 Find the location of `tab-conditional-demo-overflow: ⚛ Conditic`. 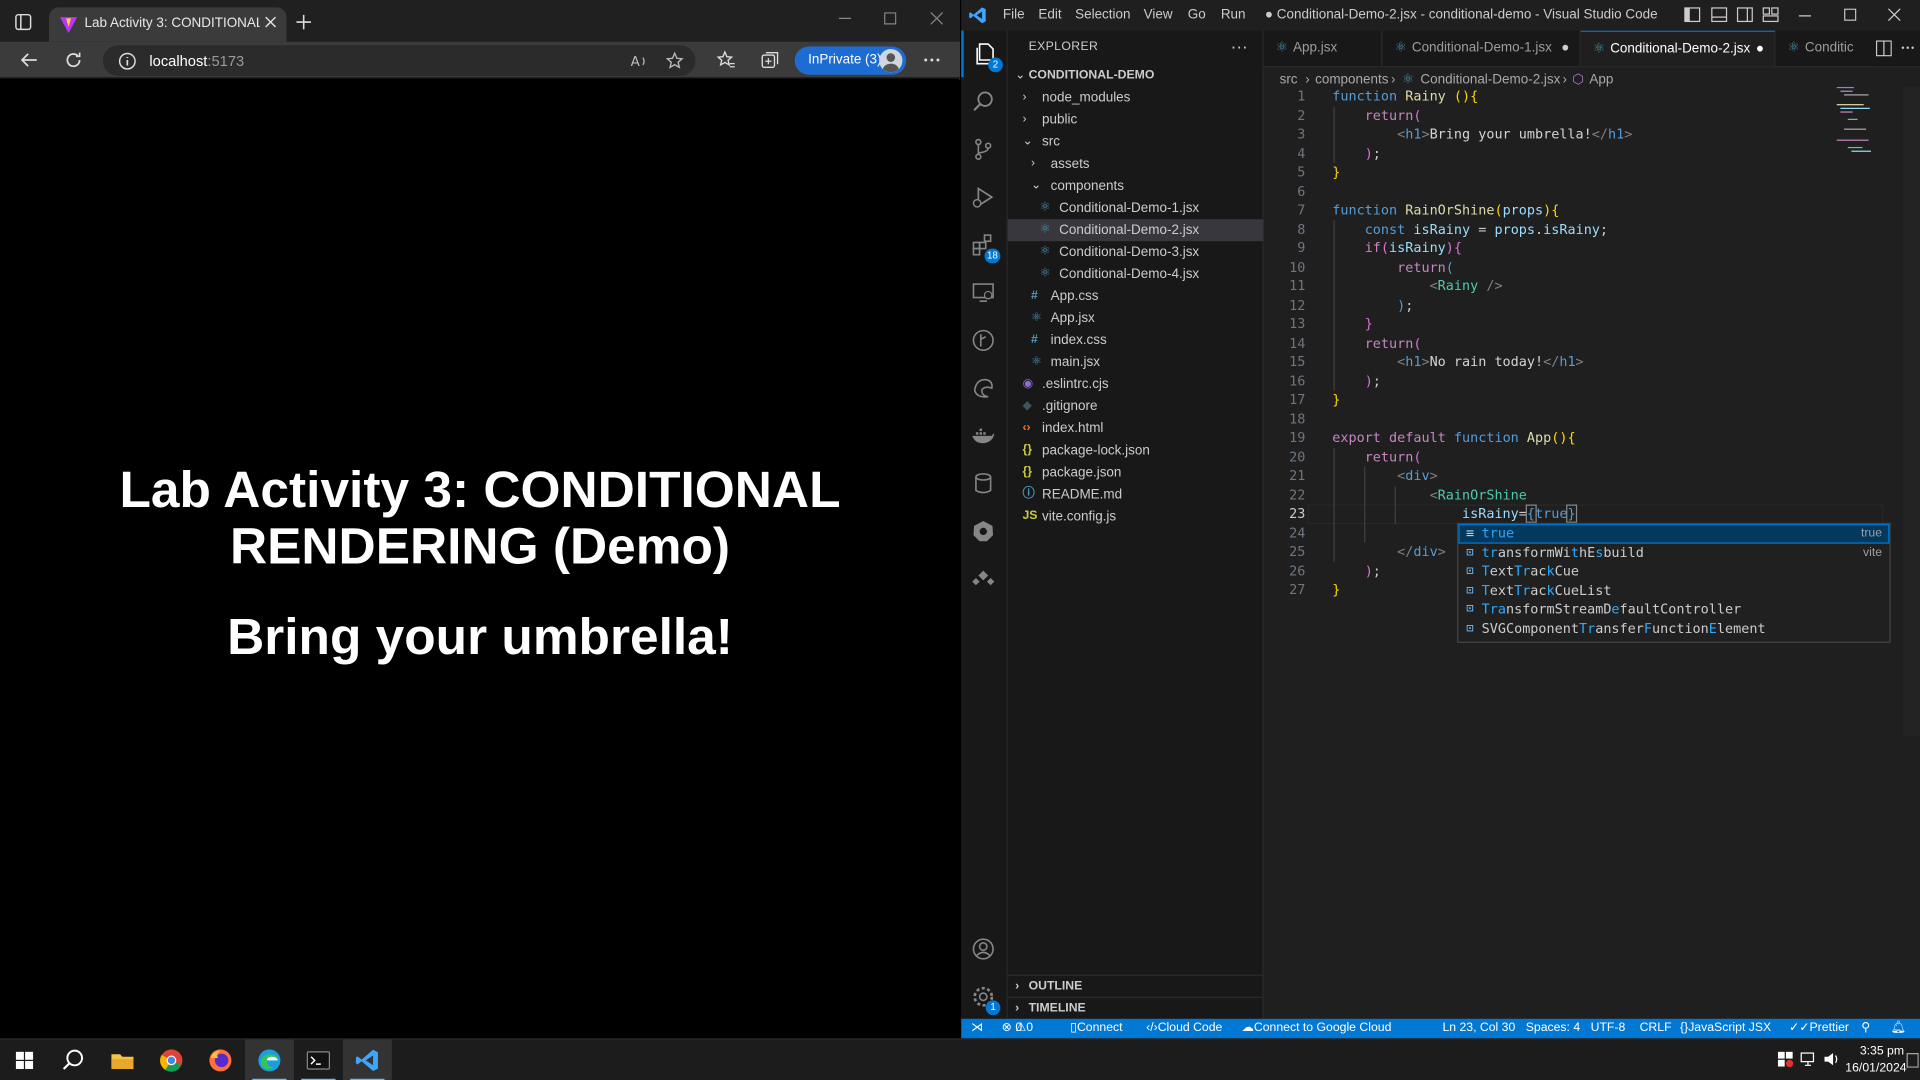

tab-conditional-demo-overflow: ⚛ Conditic is located at coordinates (1825, 49).